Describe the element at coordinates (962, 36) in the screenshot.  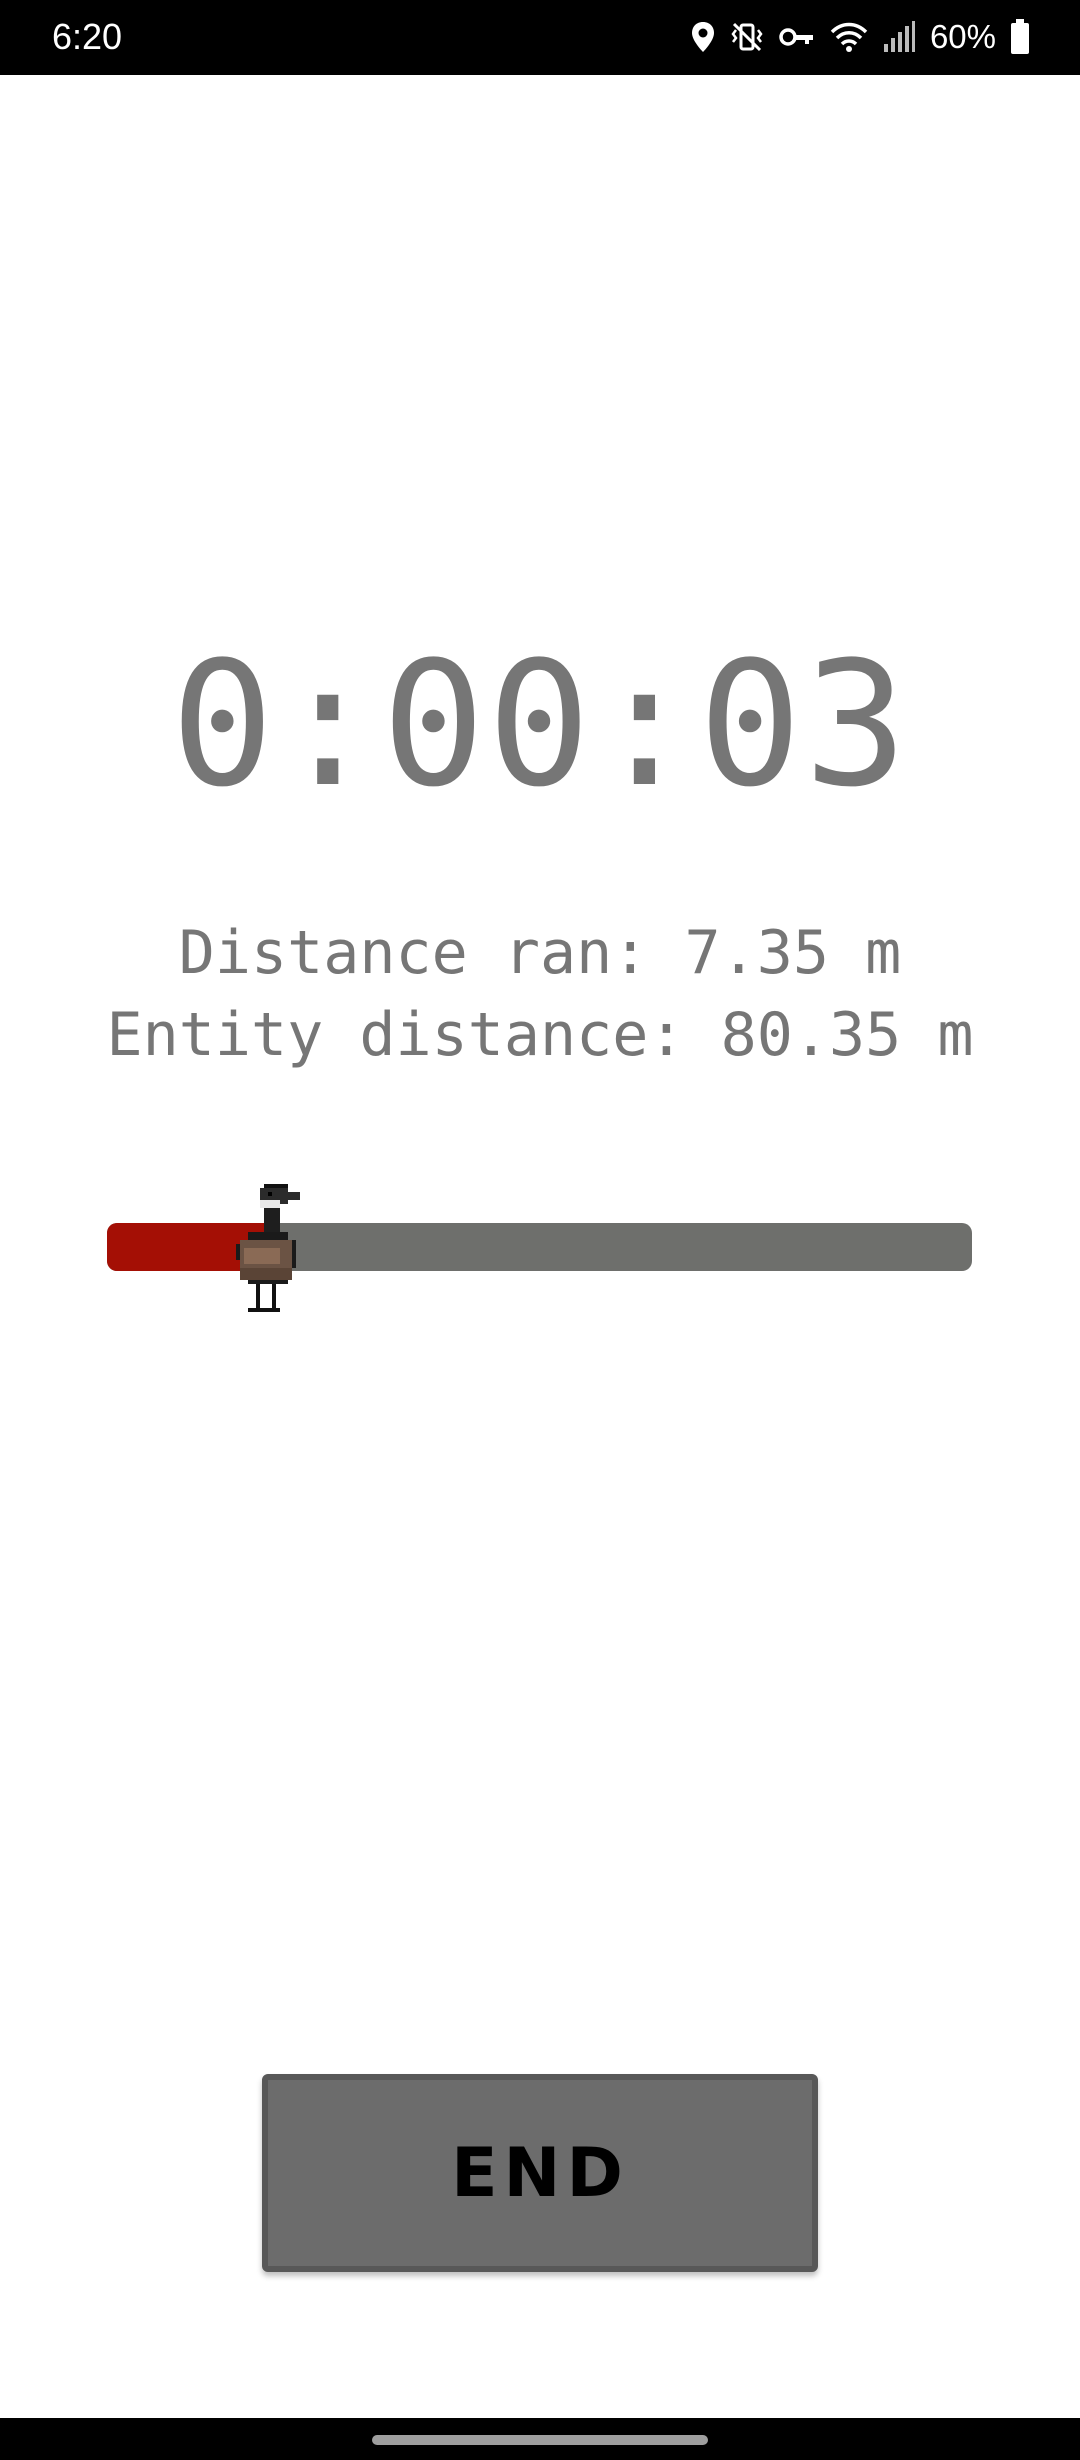
I see `battery-percent: 60%` at that location.